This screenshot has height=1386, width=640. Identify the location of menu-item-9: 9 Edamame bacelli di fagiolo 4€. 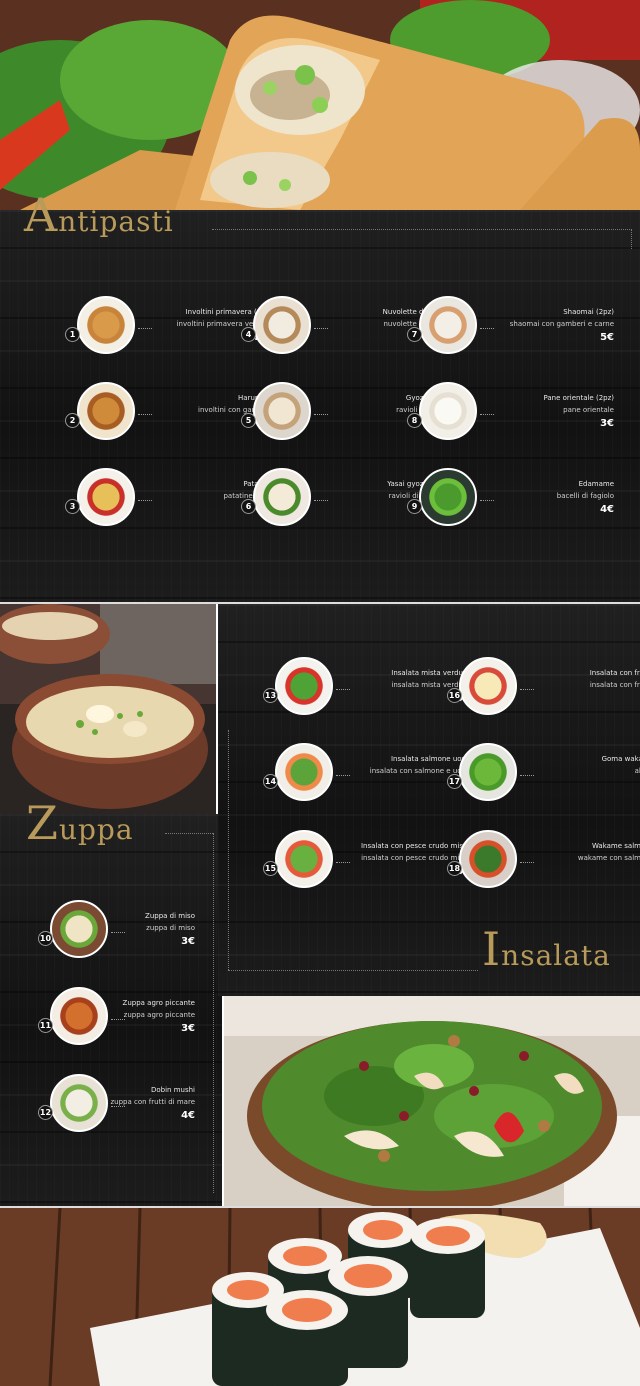
(510, 497).